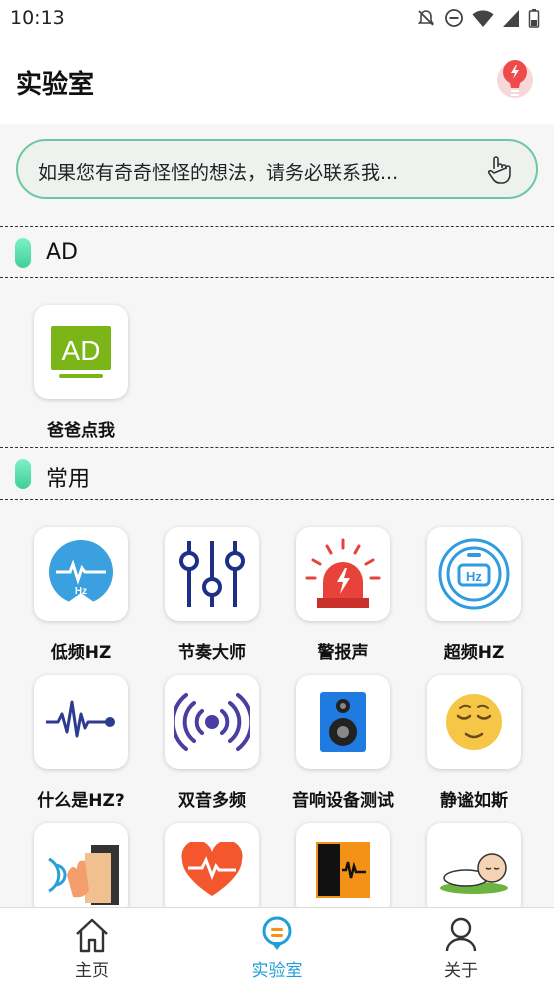  I want to click on nav-label-about: 关于, so click(461, 971).